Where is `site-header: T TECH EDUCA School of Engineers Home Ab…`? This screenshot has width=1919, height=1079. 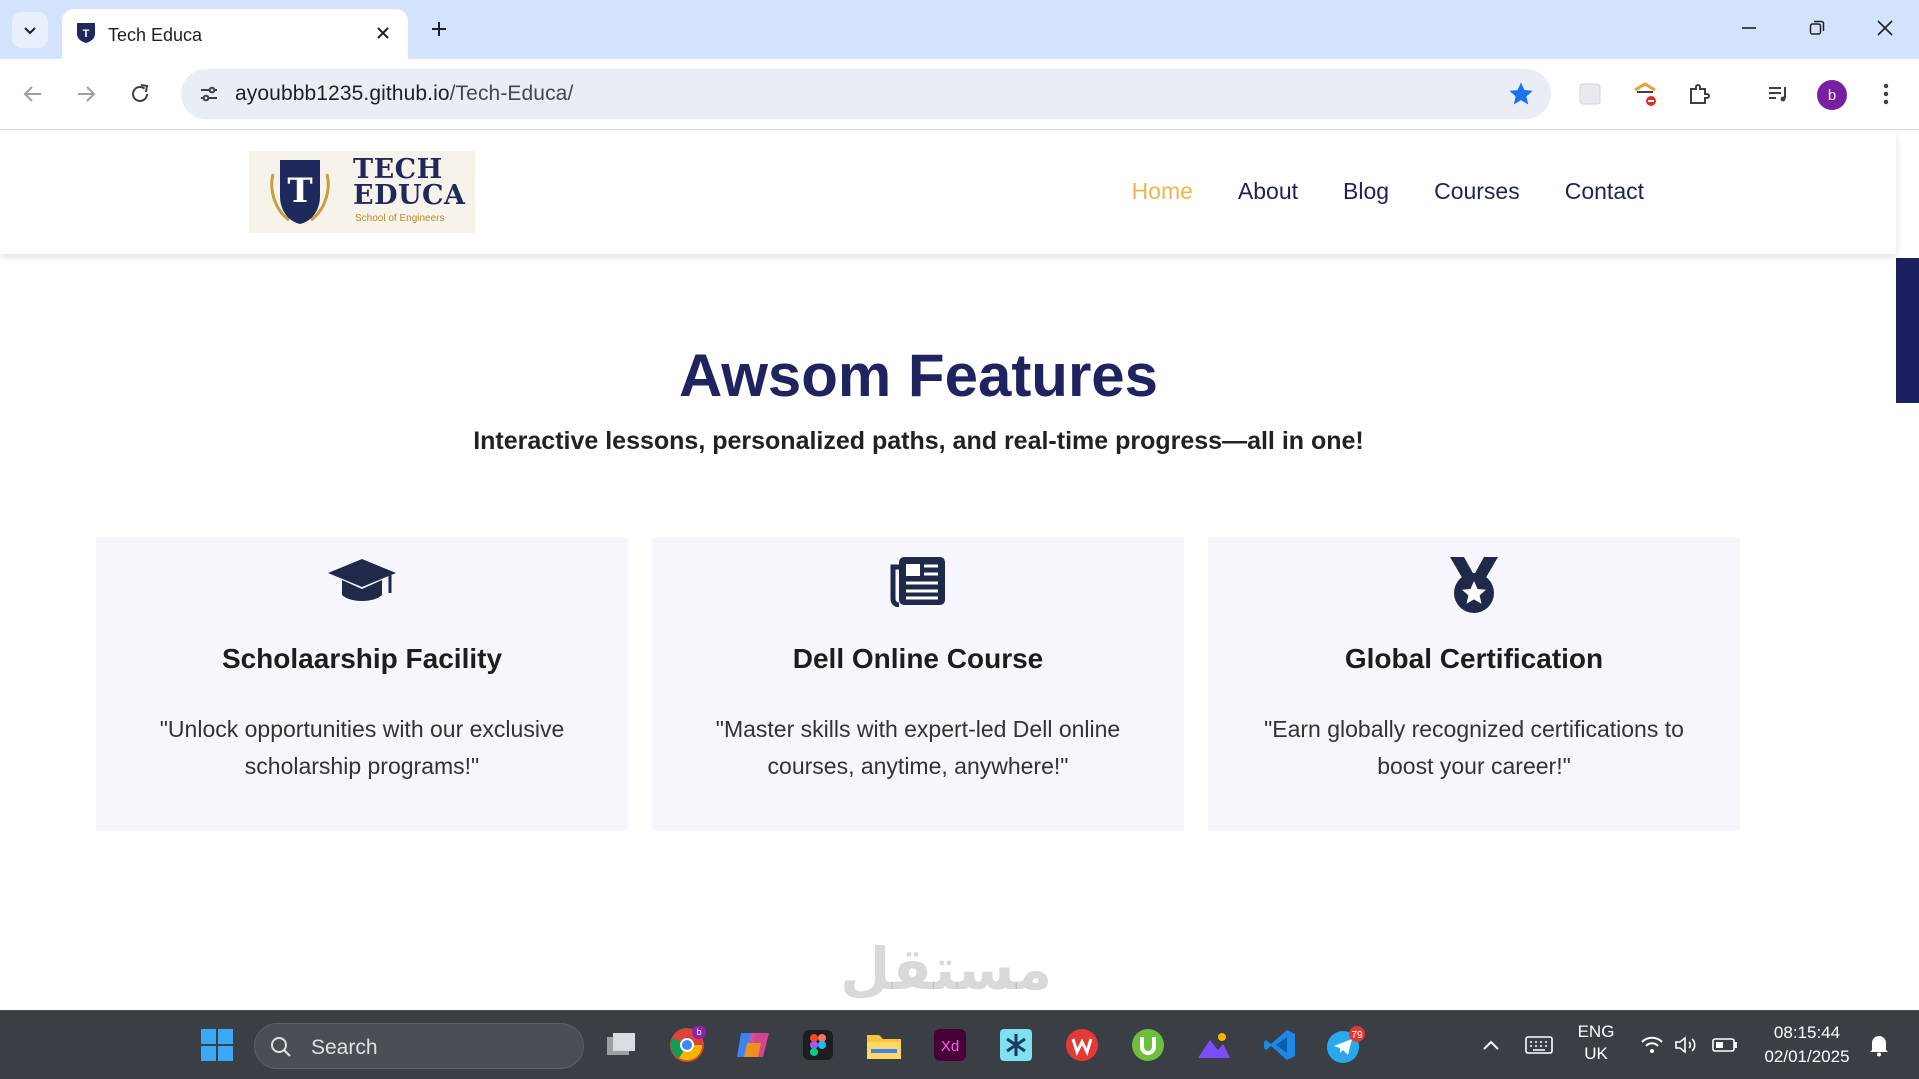 site-header: T TECH EDUCA School of Engineers Home Ab… is located at coordinates (948, 192).